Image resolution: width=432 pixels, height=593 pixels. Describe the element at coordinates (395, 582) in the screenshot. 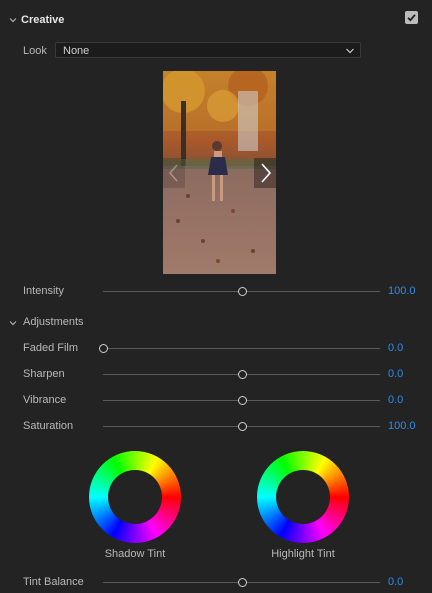

I see `tint-balance-value: 0.0` at that location.